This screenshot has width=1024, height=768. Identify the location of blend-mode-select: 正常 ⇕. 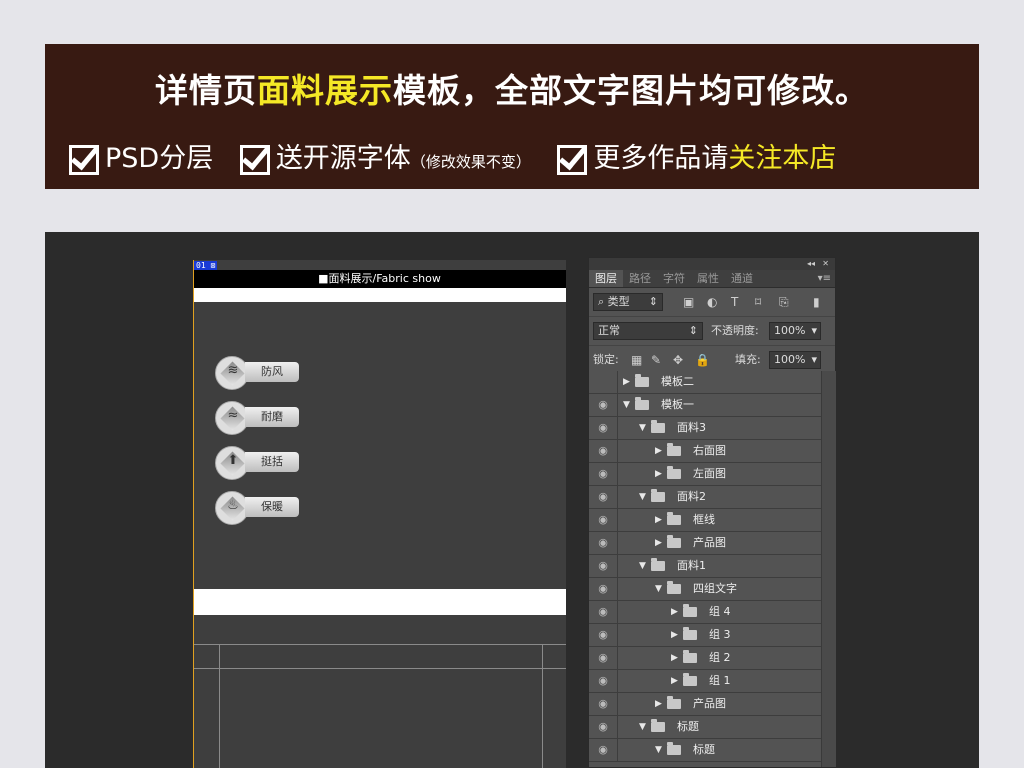
(648, 331).